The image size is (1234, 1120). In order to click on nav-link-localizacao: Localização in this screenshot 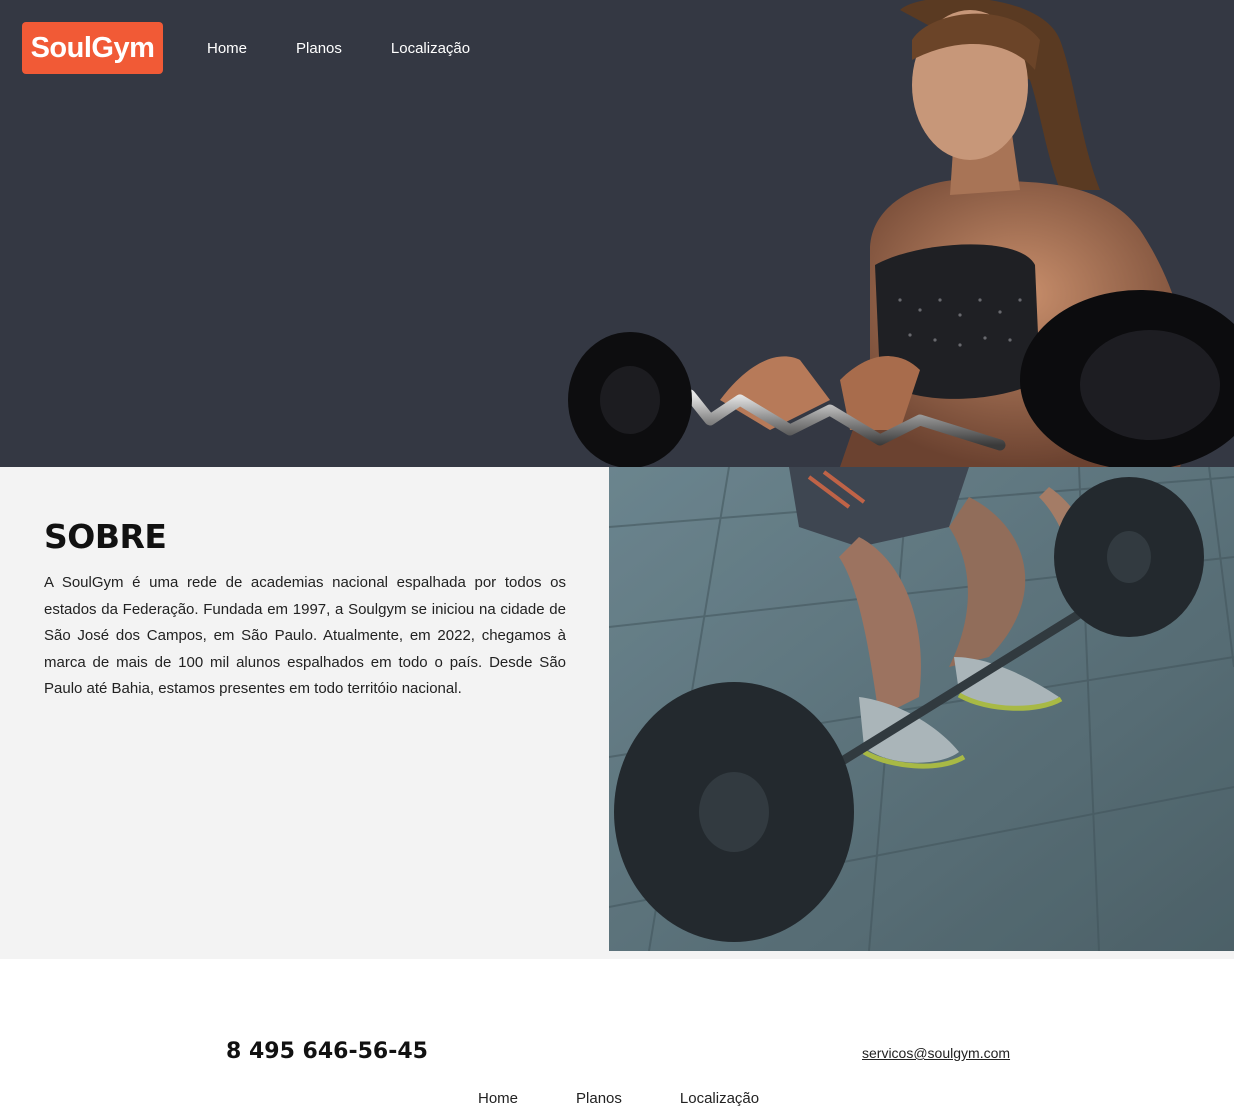, I will do `click(430, 48)`.